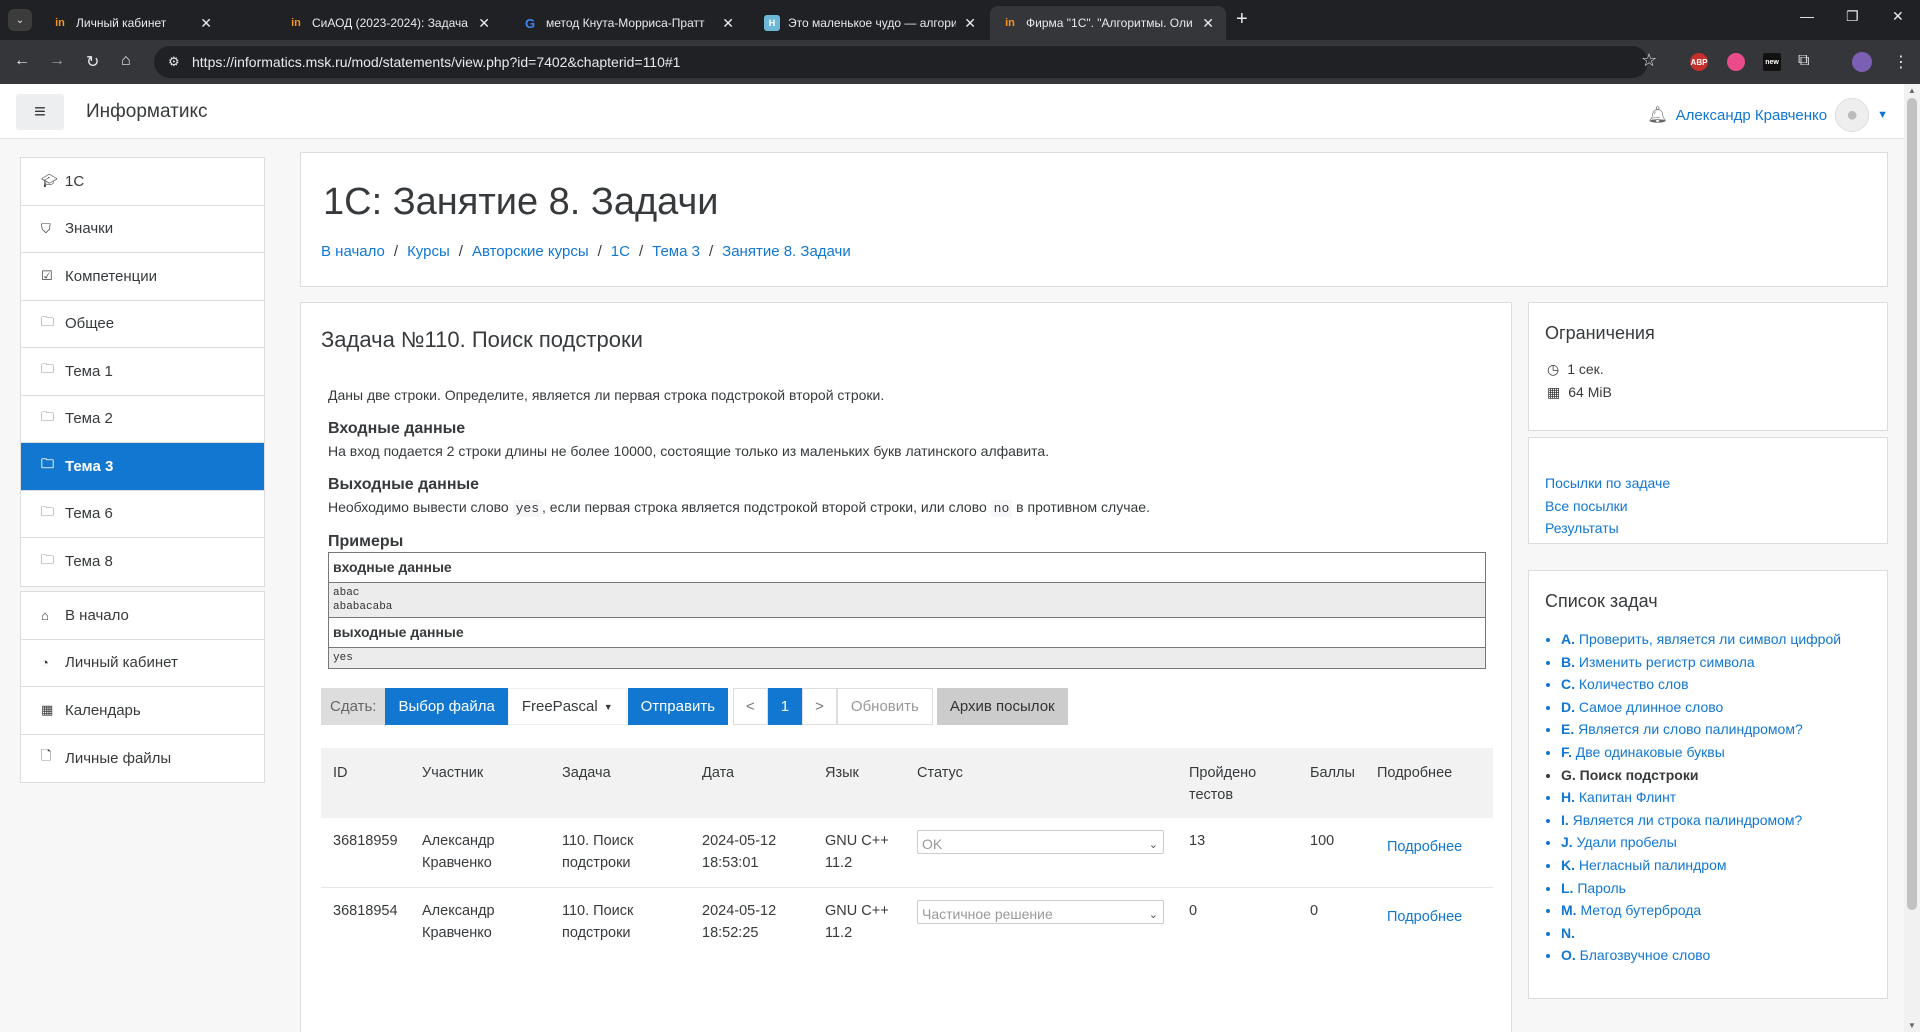  What do you see at coordinates (142, 419) in the screenshot?
I see `sidebar-item-topic-2: 🗀 Тема 2` at bounding box center [142, 419].